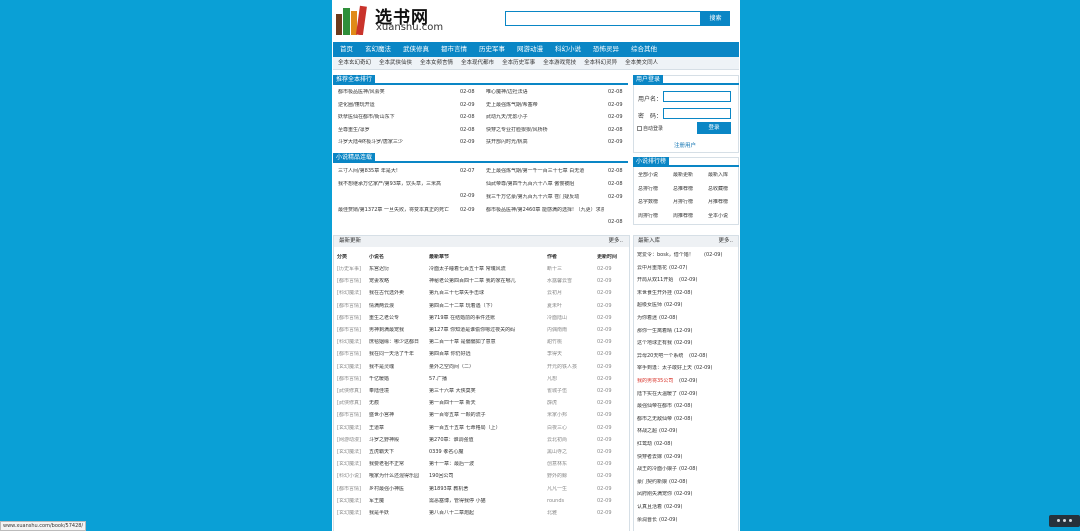 Image resolution: width=1080 pixels, height=531 pixels. What do you see at coordinates (606, 49) in the screenshot?
I see `nav-item: 恐怖灵异` at bounding box center [606, 49].